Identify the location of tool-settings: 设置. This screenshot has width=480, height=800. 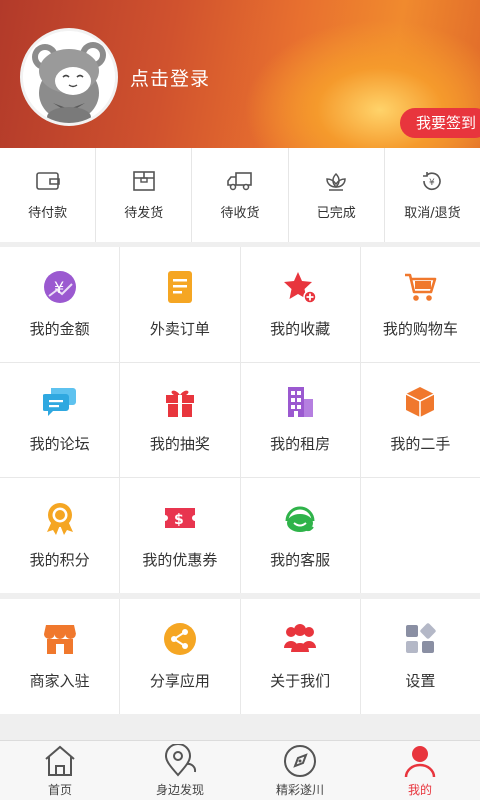
(420, 656).